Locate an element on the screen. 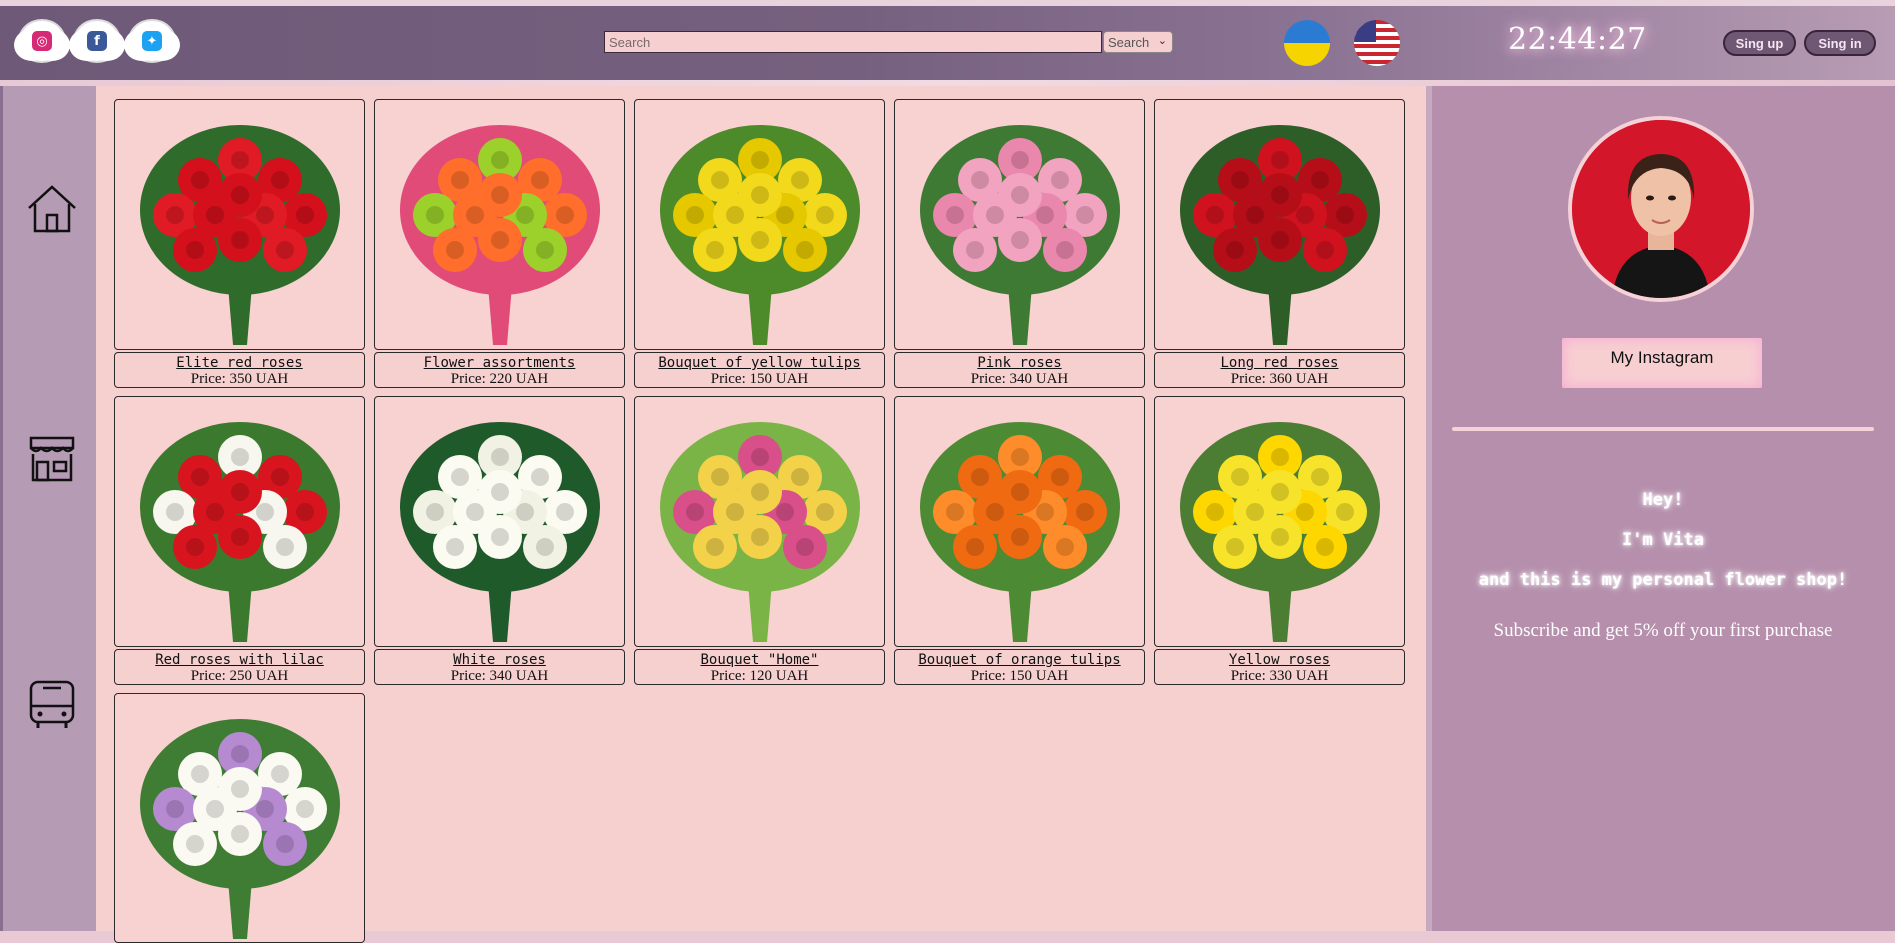 Image resolution: width=1895 pixels, height=943 pixels. product-price: Price: 350 UAH is located at coordinates (239, 379).